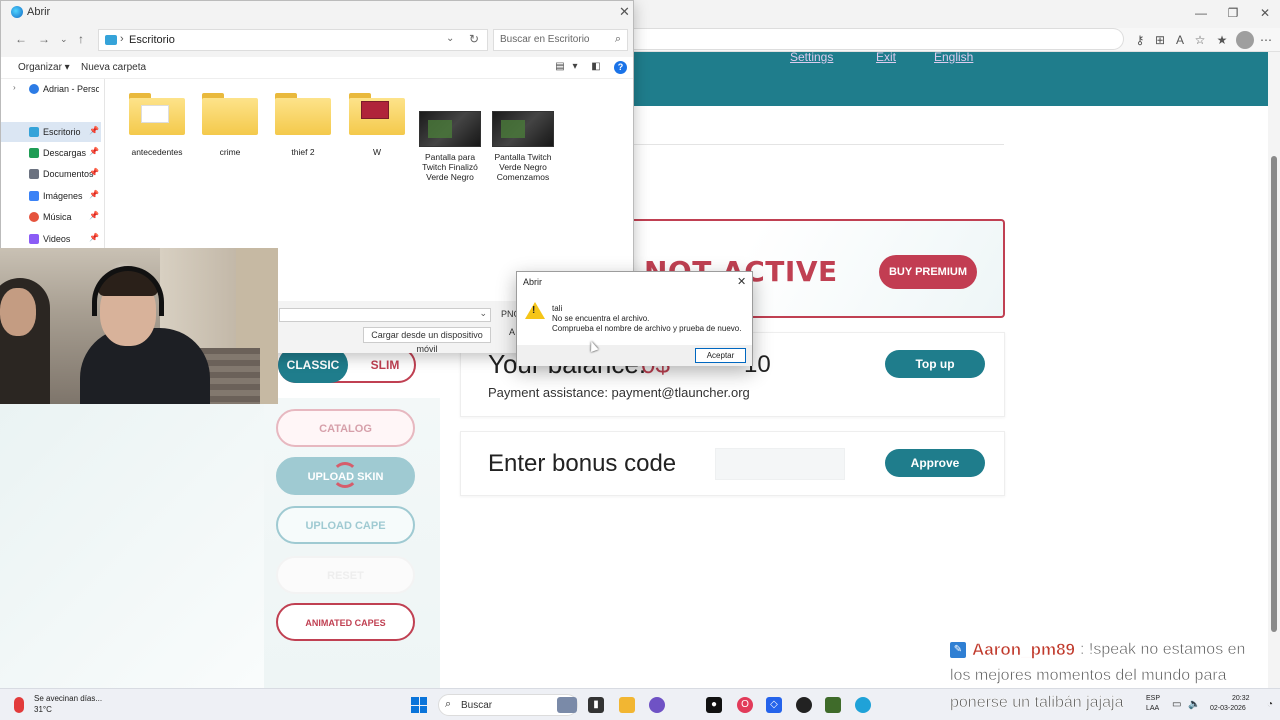 The width and height of the screenshot is (1280, 720). Describe the element at coordinates (1274, 394) in the screenshot. I see `scrollbar-thumb` at that location.